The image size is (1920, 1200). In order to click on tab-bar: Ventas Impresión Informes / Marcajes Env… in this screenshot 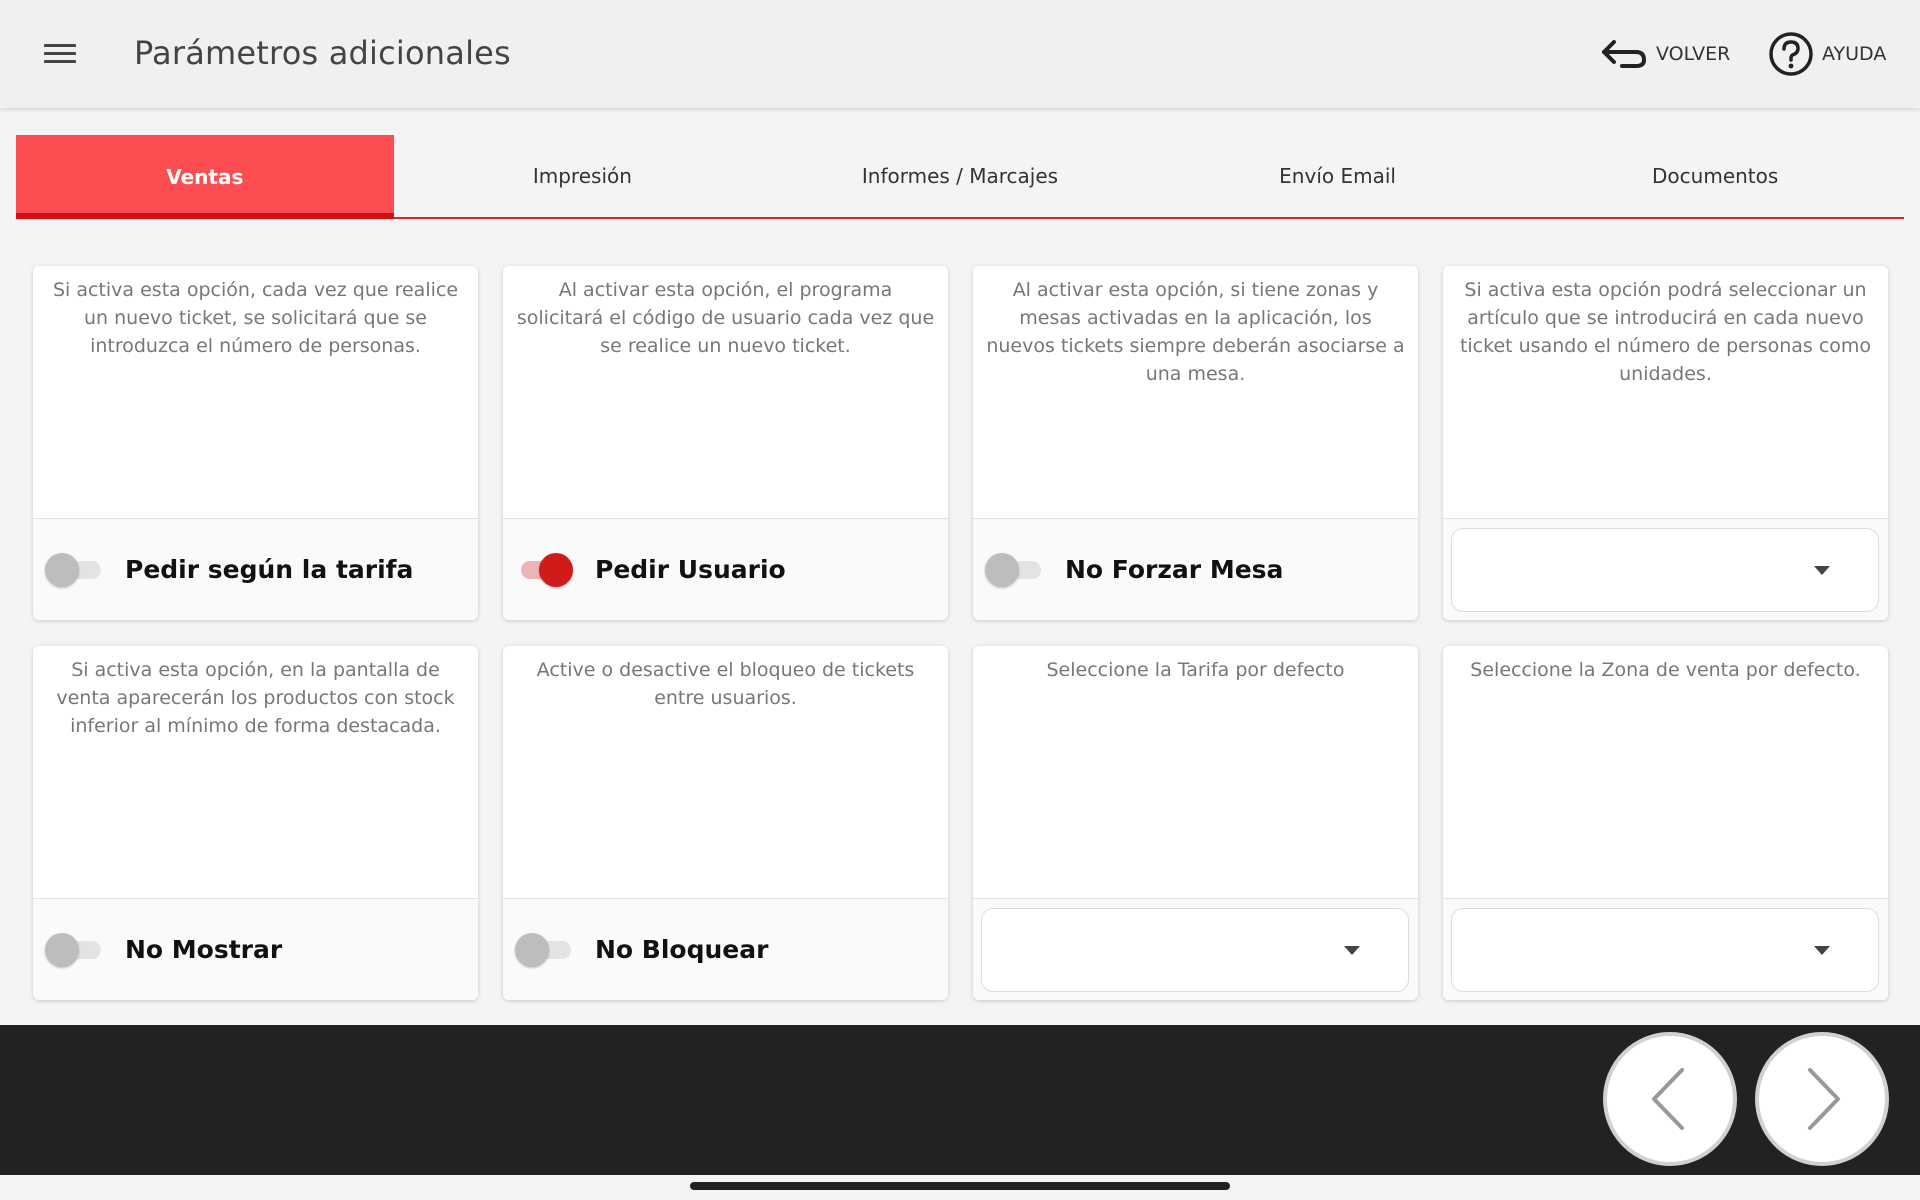, I will do `click(960, 177)`.